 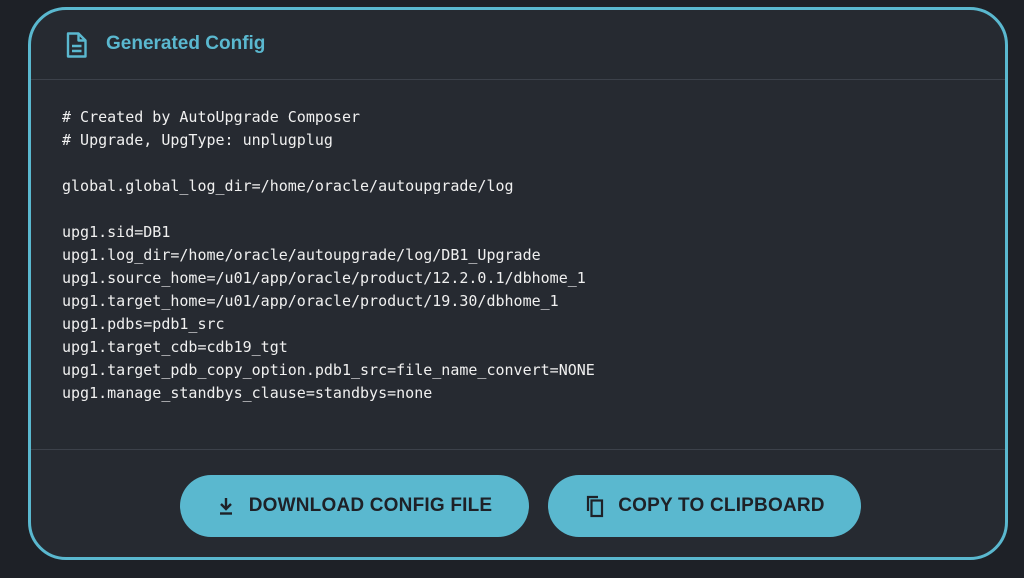 What do you see at coordinates (76, 45) in the screenshot?
I see `document-icon` at bounding box center [76, 45].